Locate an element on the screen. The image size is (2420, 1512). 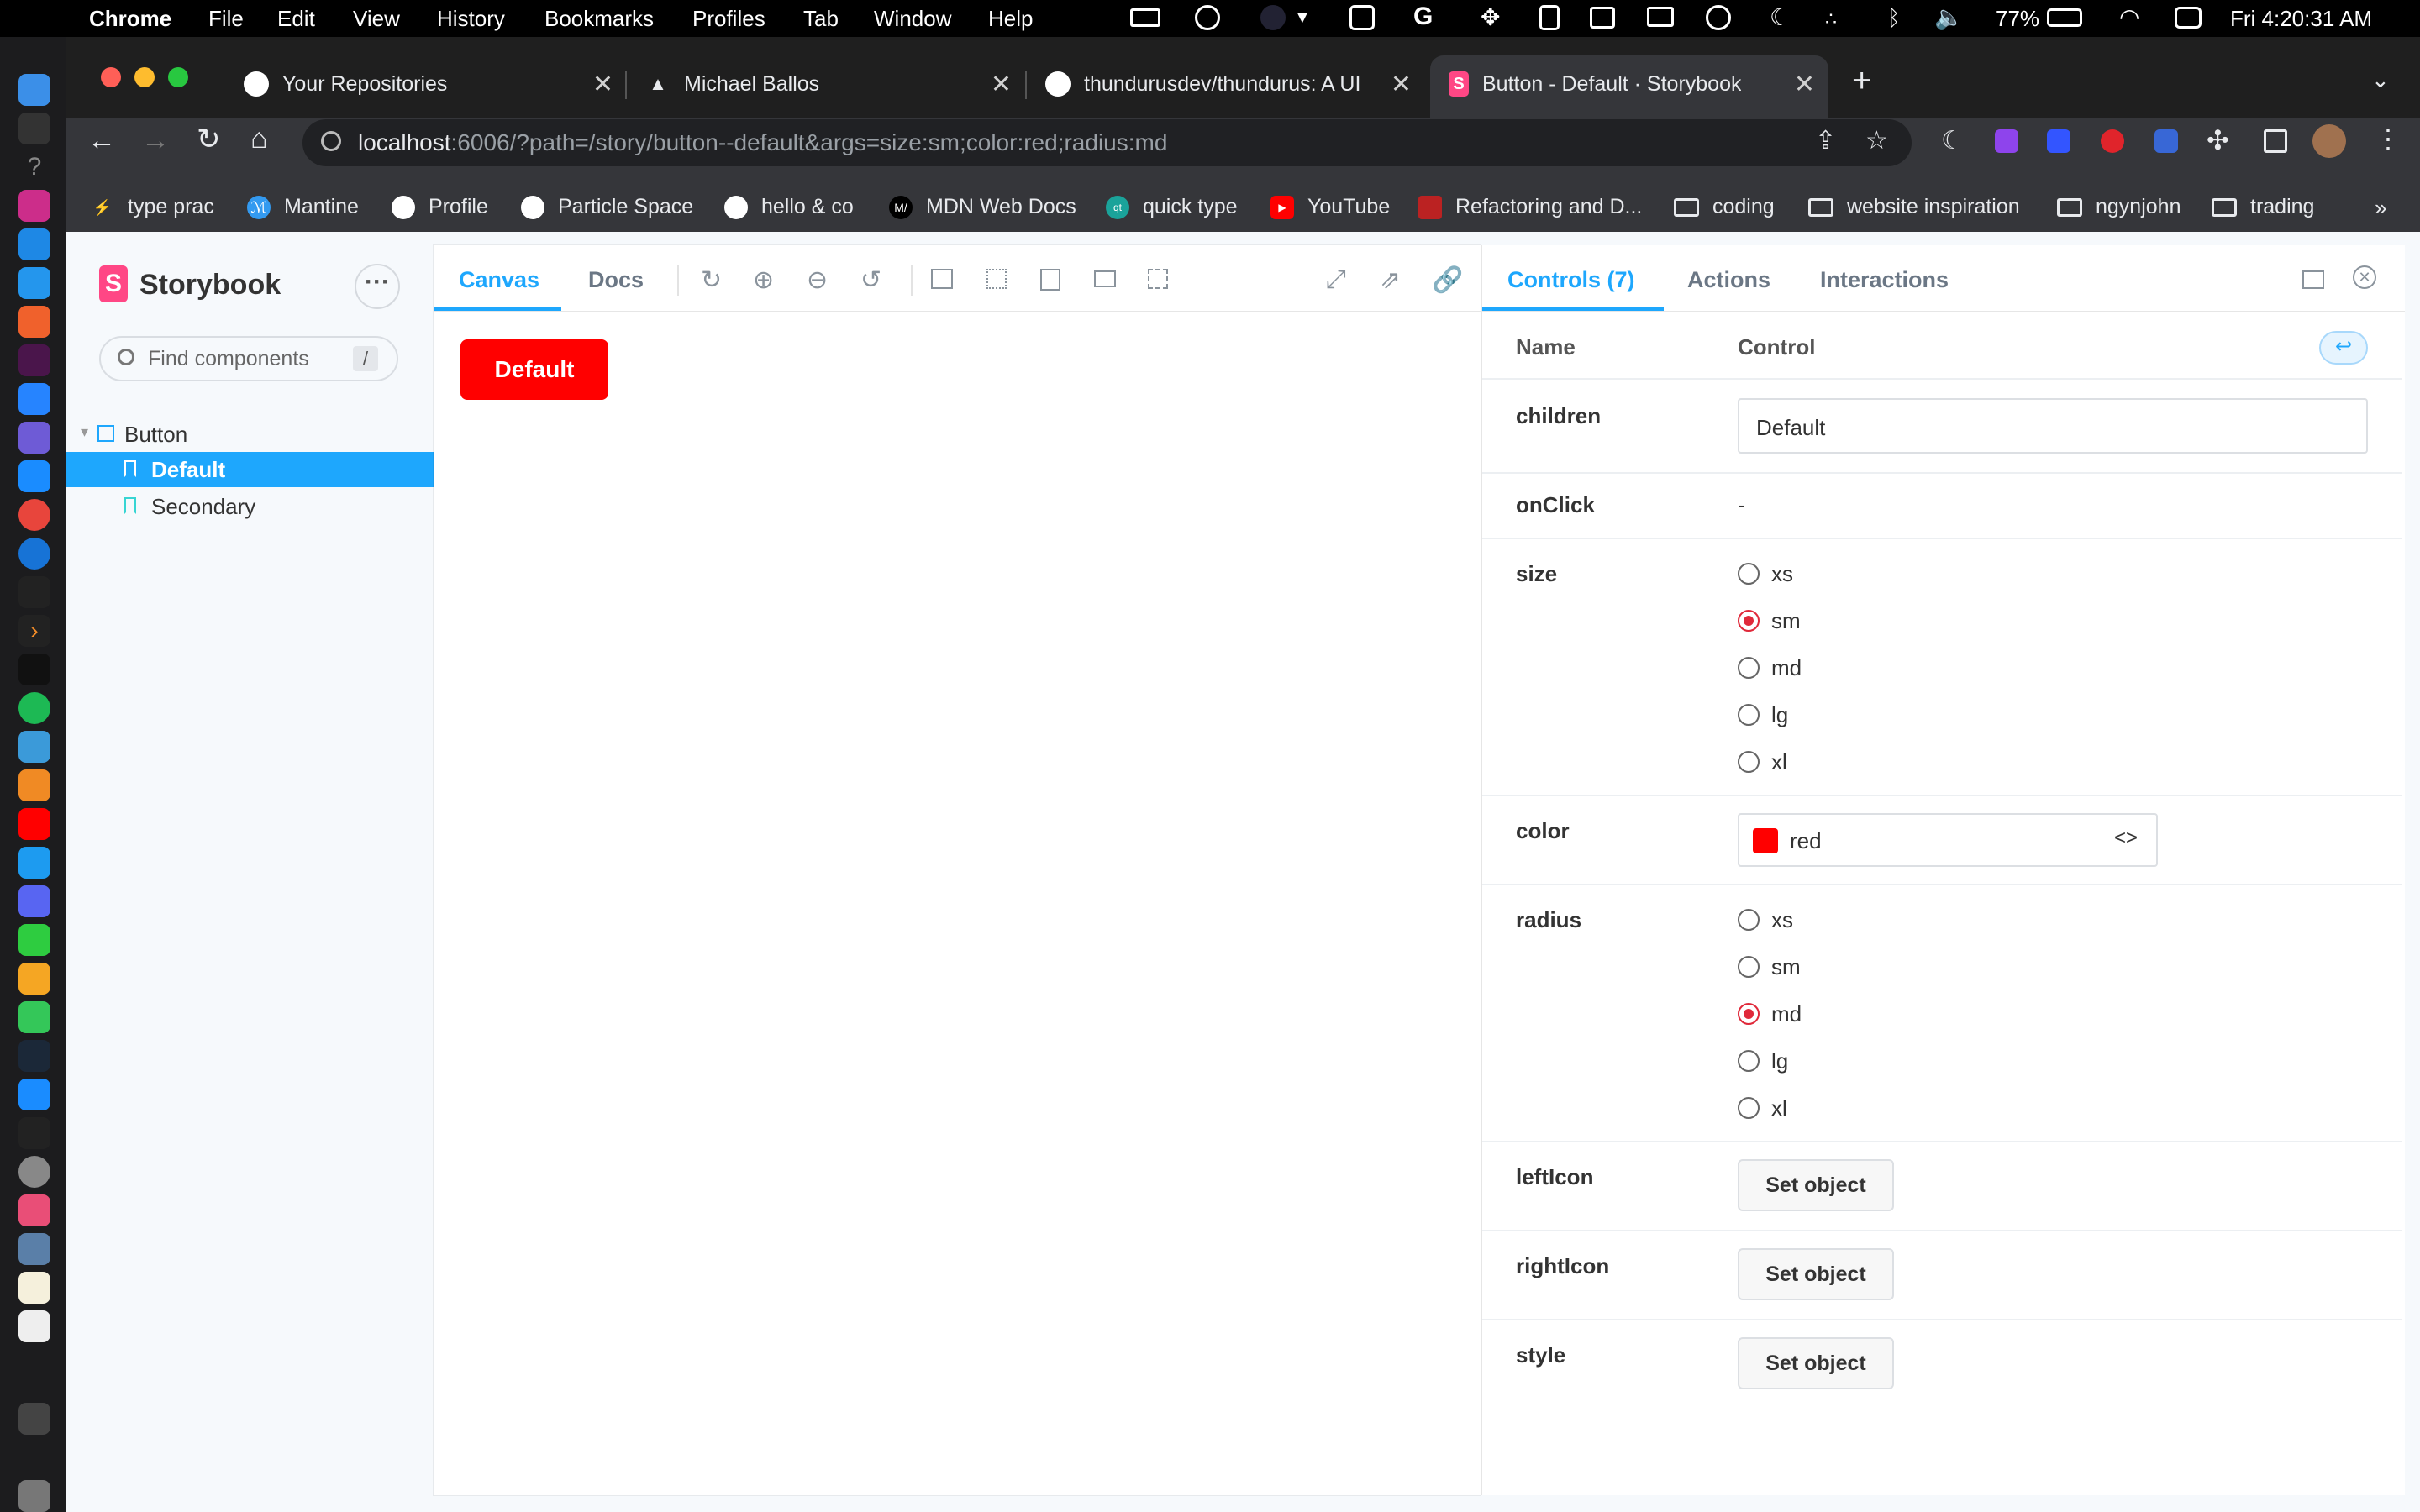
bookmark-profile: Profile is located at coordinates (440, 207).